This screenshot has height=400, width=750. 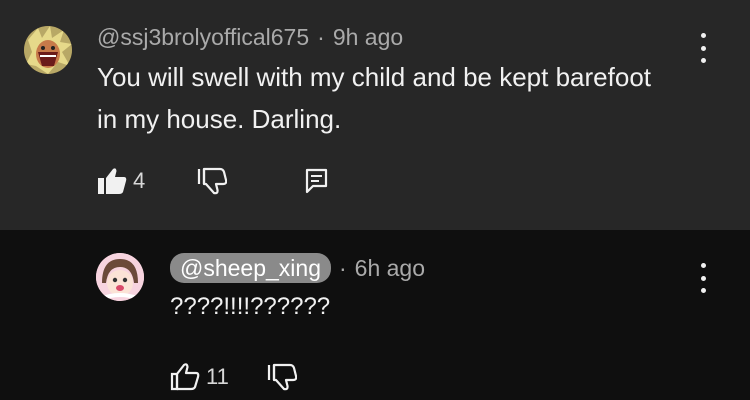 I want to click on reply-button, so click(x=317, y=181).